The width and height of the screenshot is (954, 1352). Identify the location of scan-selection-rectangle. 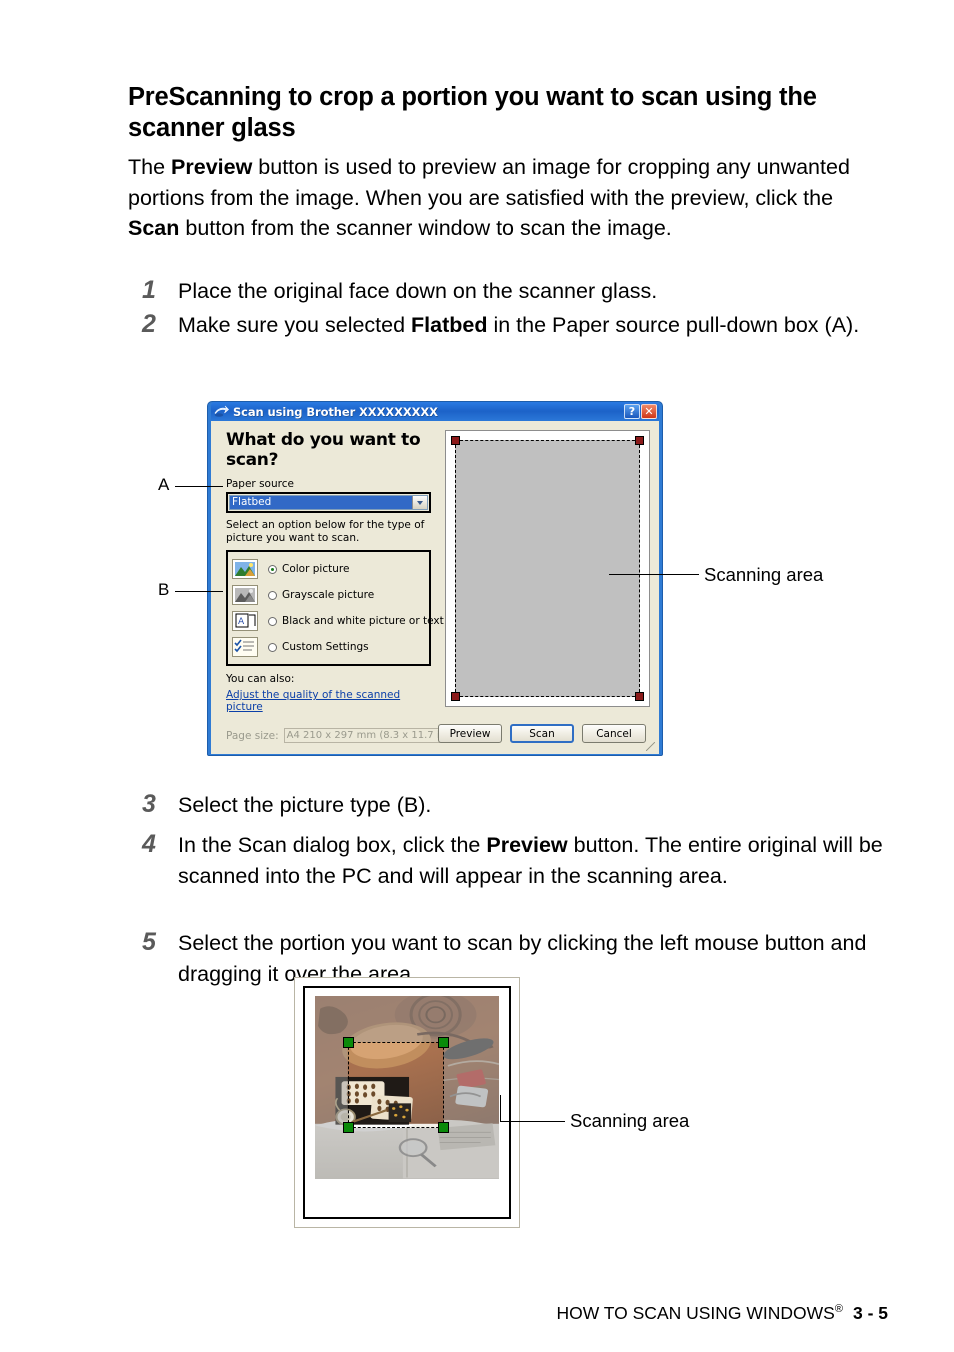
(547, 568).